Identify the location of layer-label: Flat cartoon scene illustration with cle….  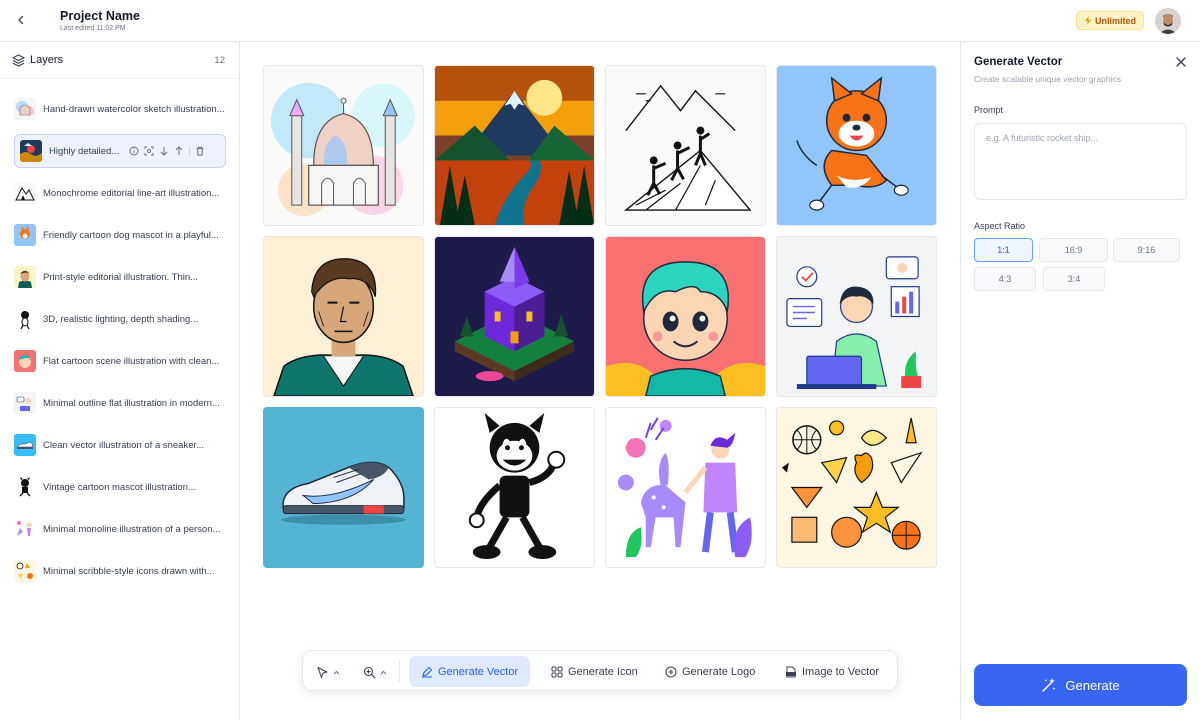
(131, 361).